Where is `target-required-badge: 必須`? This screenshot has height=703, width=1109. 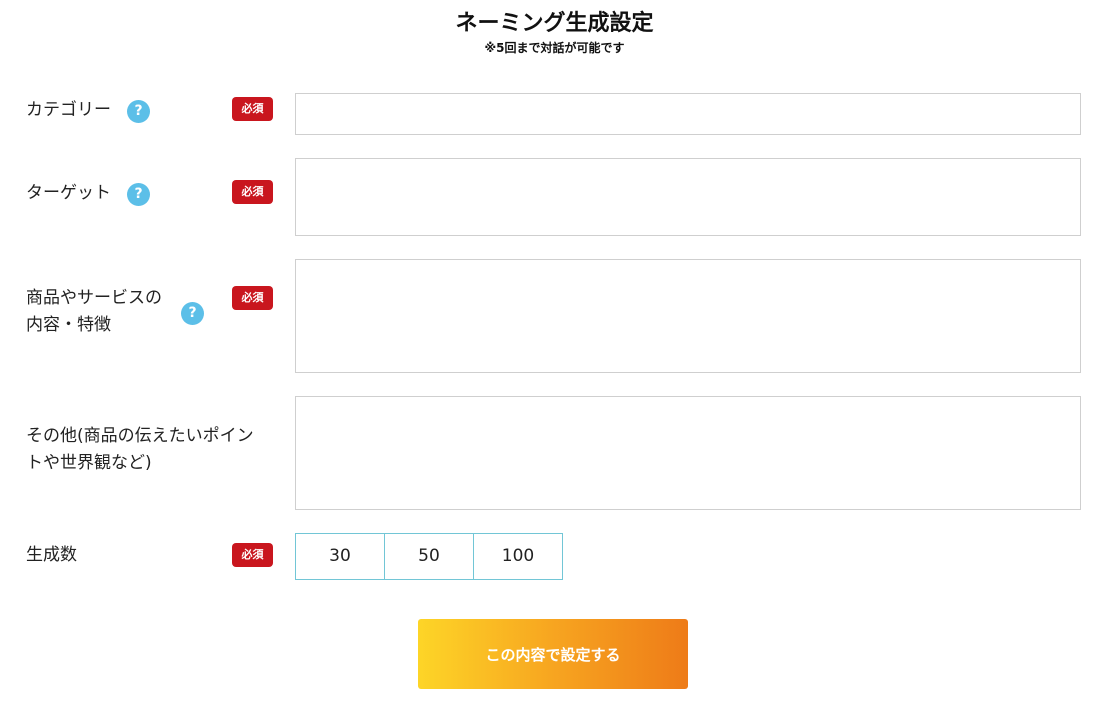 target-required-badge: 必須 is located at coordinates (252, 192).